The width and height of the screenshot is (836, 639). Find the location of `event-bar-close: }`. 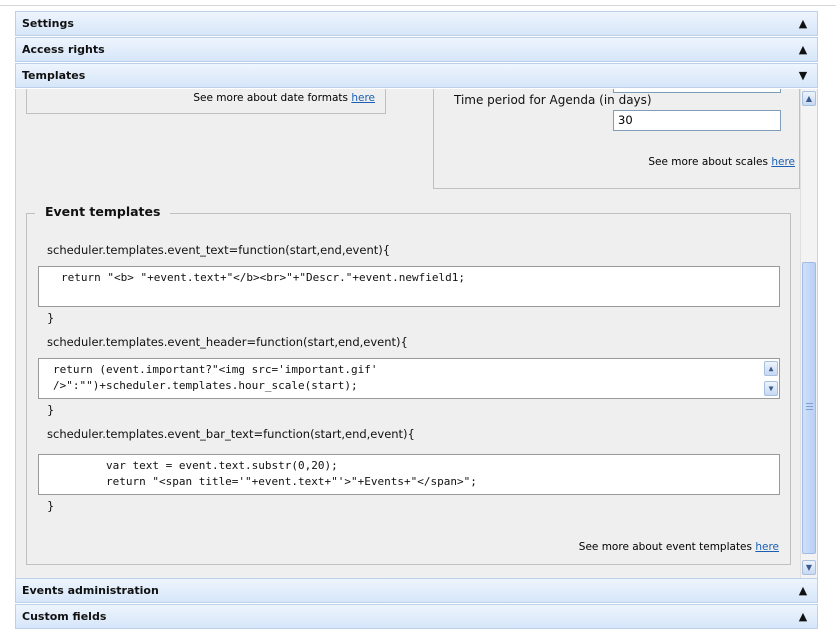

event-bar-close: } is located at coordinates (51, 506).